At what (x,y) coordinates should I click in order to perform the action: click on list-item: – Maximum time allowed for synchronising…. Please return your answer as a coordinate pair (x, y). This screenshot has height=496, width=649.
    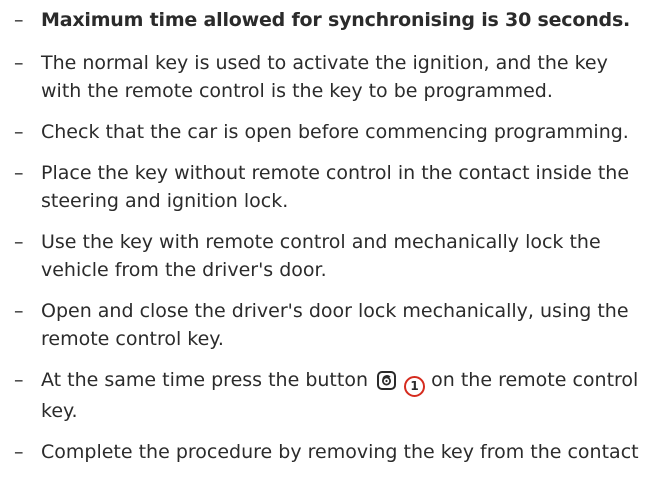
    Looking at the image, I should click on (324, 20).